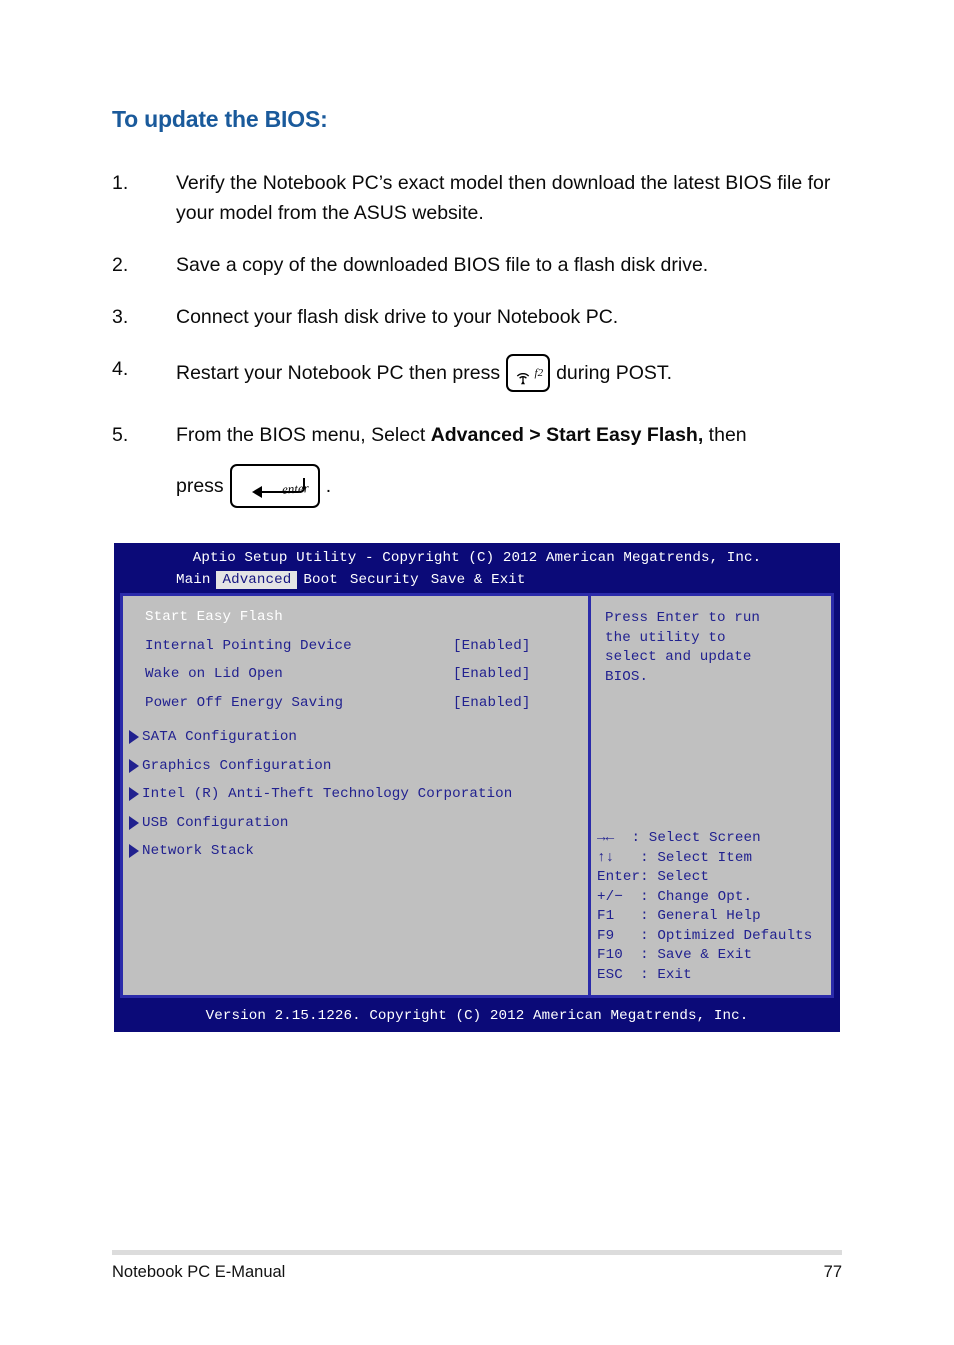  I want to click on step-number: 4., so click(120, 369).